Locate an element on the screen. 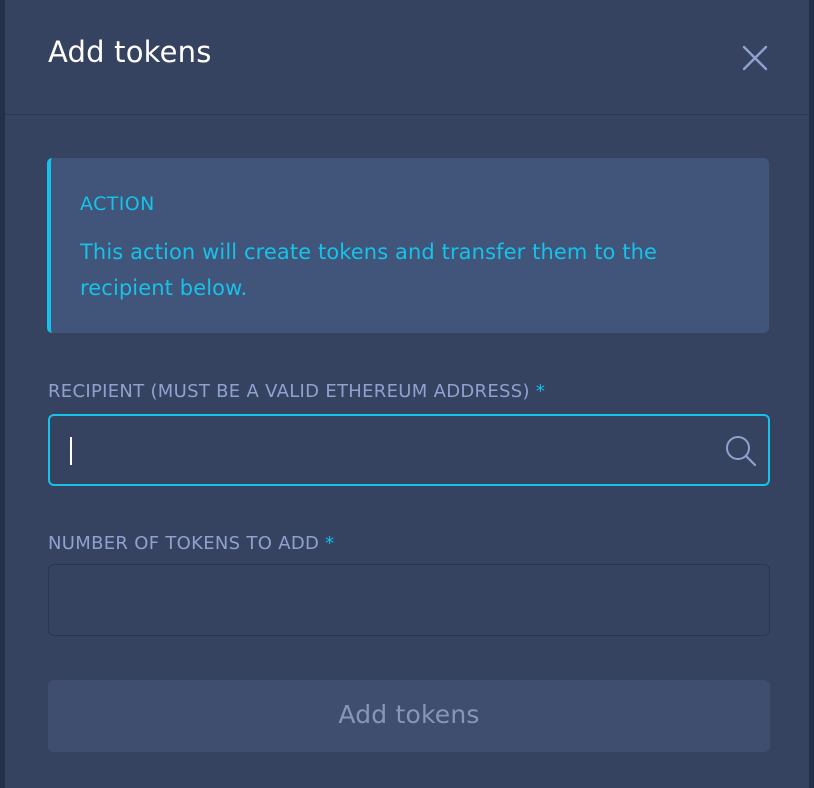 This screenshot has width=814, height=788. text-caret is located at coordinates (71, 451).